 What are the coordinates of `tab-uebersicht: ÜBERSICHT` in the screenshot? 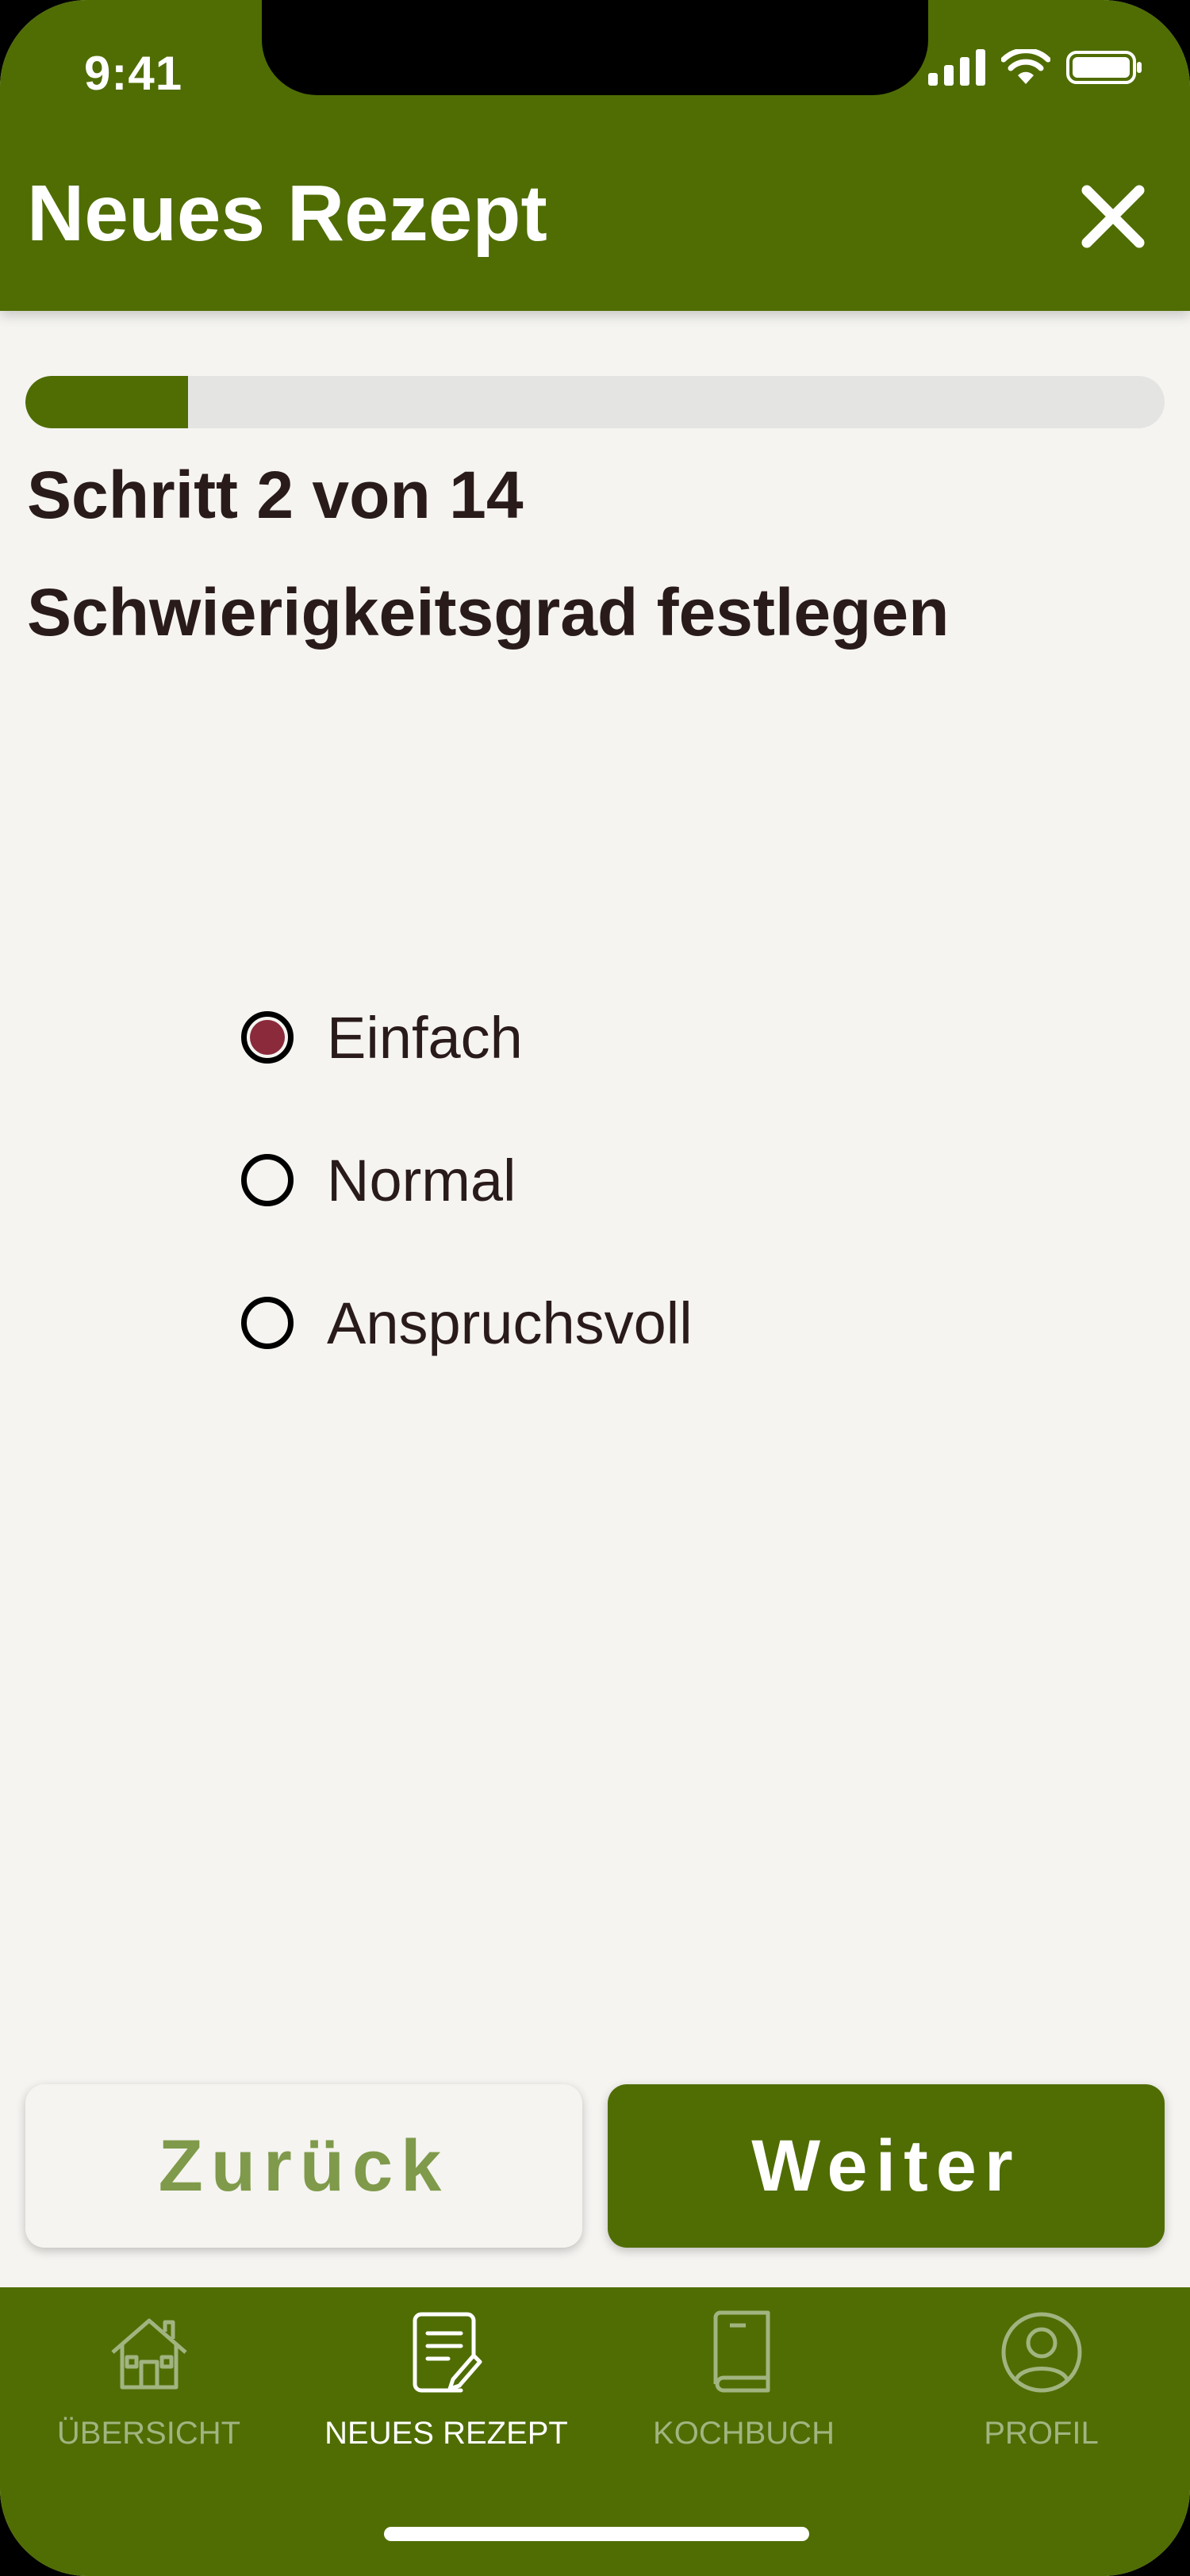 It's located at (149, 2393).